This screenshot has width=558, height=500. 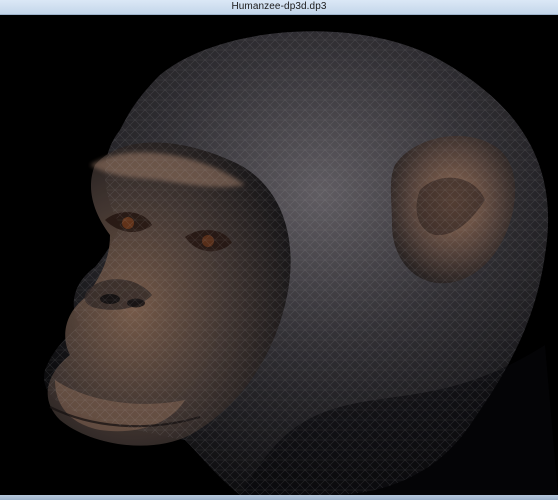 I want to click on window-title: Humanzee-dp3d.dp3, so click(x=279, y=6).